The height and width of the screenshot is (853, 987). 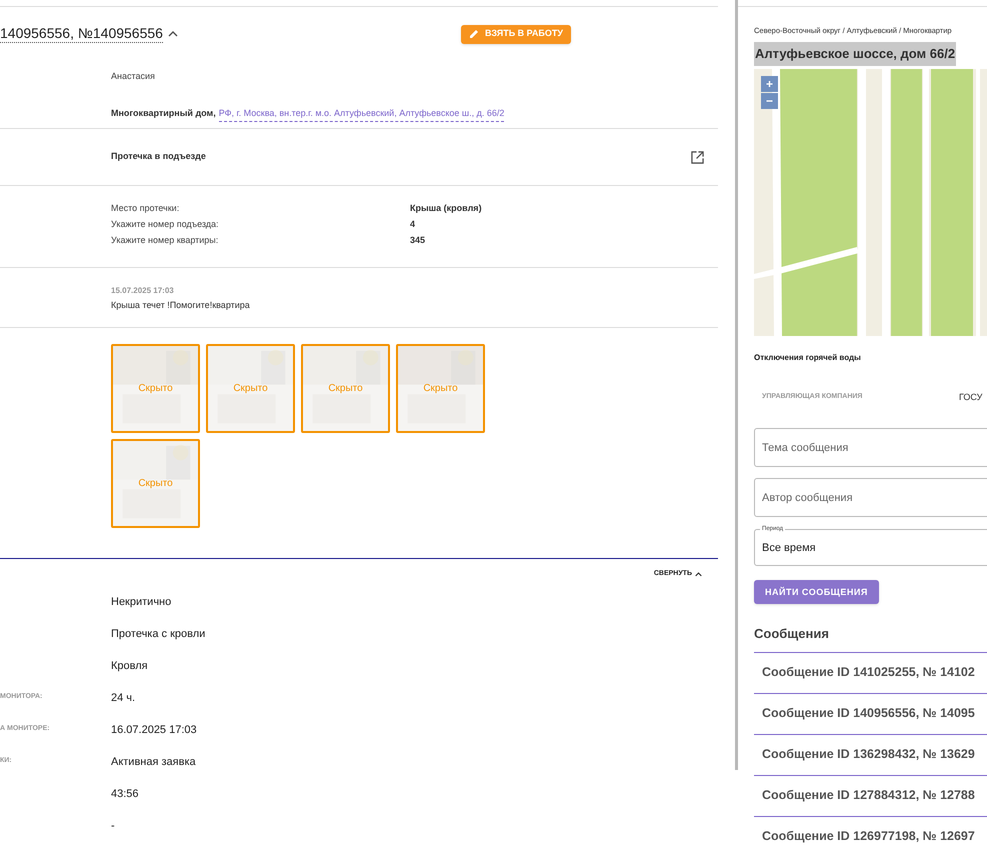 I want to click on hot-water-outages-title: Отключения горячей воды, so click(x=808, y=358).